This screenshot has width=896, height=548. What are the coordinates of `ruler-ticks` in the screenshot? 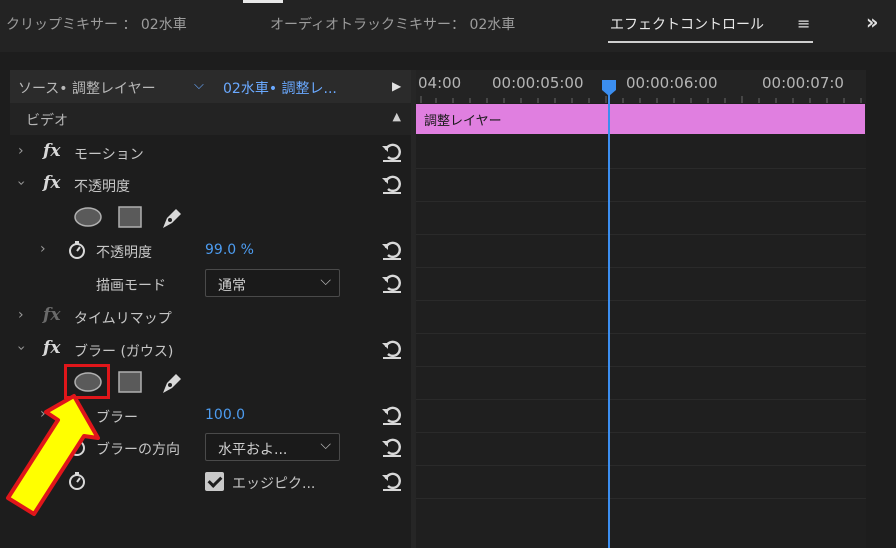 It's located at (641, 99).